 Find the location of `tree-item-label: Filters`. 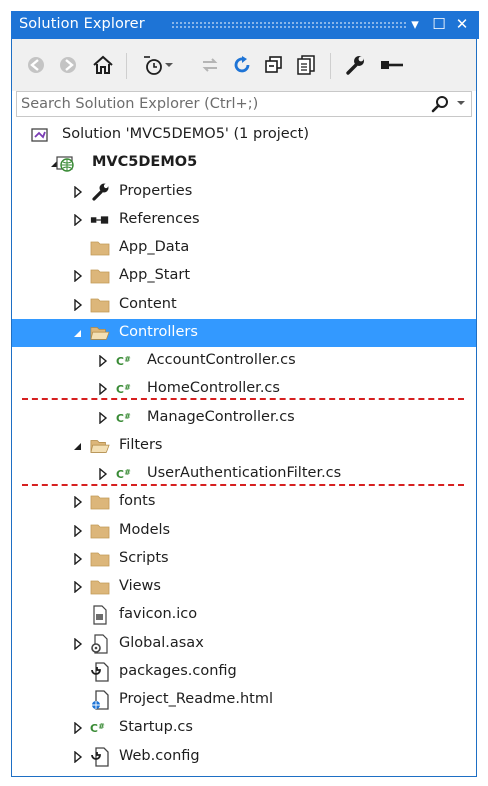

tree-item-label: Filters is located at coordinates (141, 444).